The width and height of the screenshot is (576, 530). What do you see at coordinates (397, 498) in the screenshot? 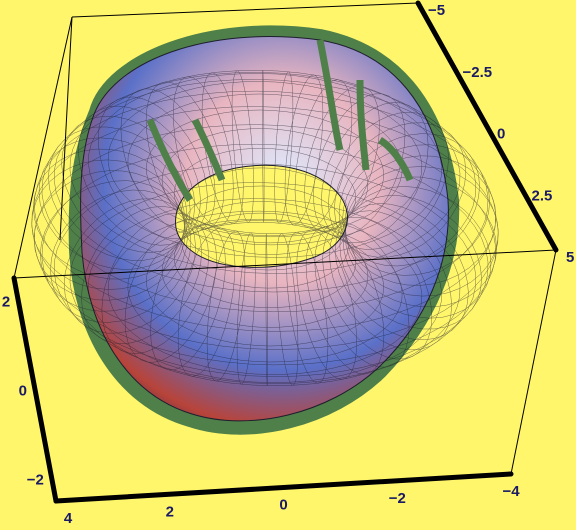
I see `x-tick-label: −2` at bounding box center [397, 498].